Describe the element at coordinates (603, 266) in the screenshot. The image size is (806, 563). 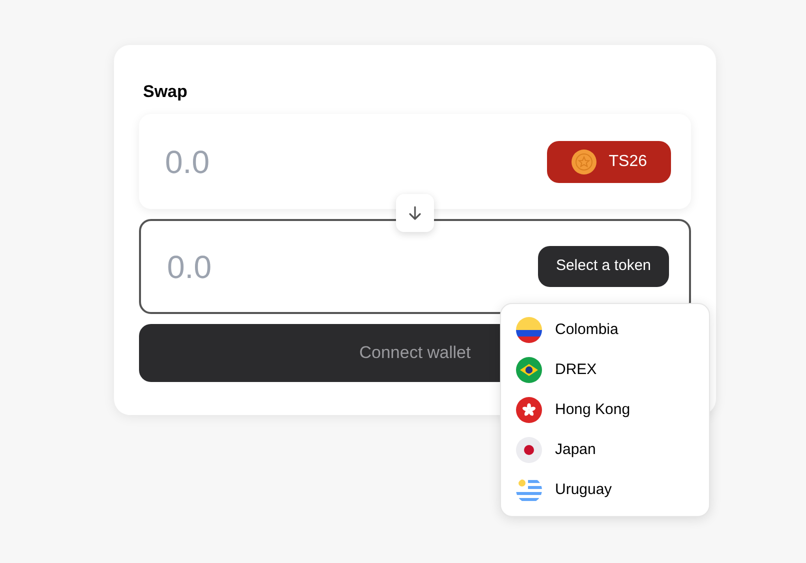
I see `select-token-button: Select a token` at that location.